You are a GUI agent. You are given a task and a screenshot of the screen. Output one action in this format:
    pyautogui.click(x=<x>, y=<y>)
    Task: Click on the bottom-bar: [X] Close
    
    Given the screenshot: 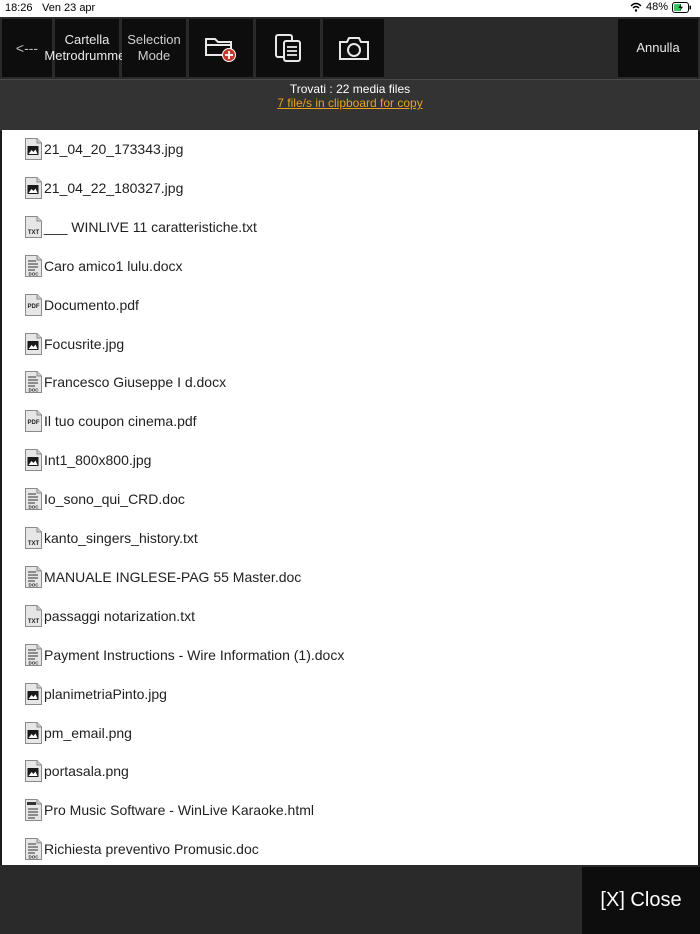 What is the action you would take?
    pyautogui.click(x=350, y=899)
    